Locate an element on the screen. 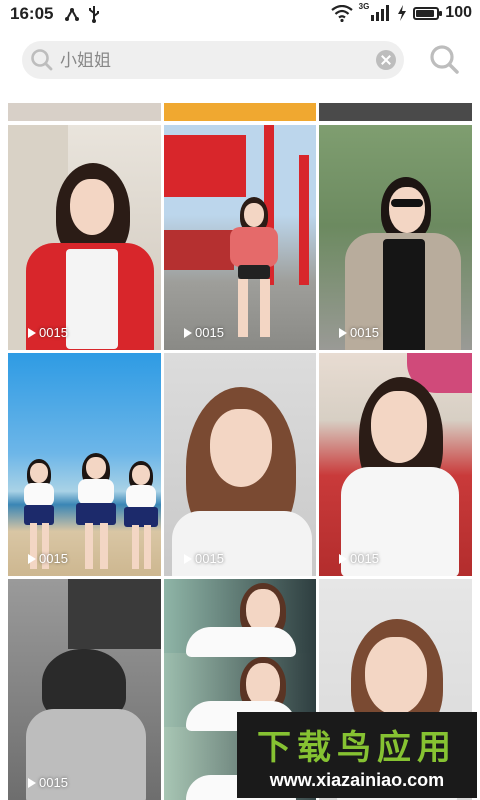 The width and height of the screenshot is (480, 800). charging-icon is located at coordinates (402, 13).